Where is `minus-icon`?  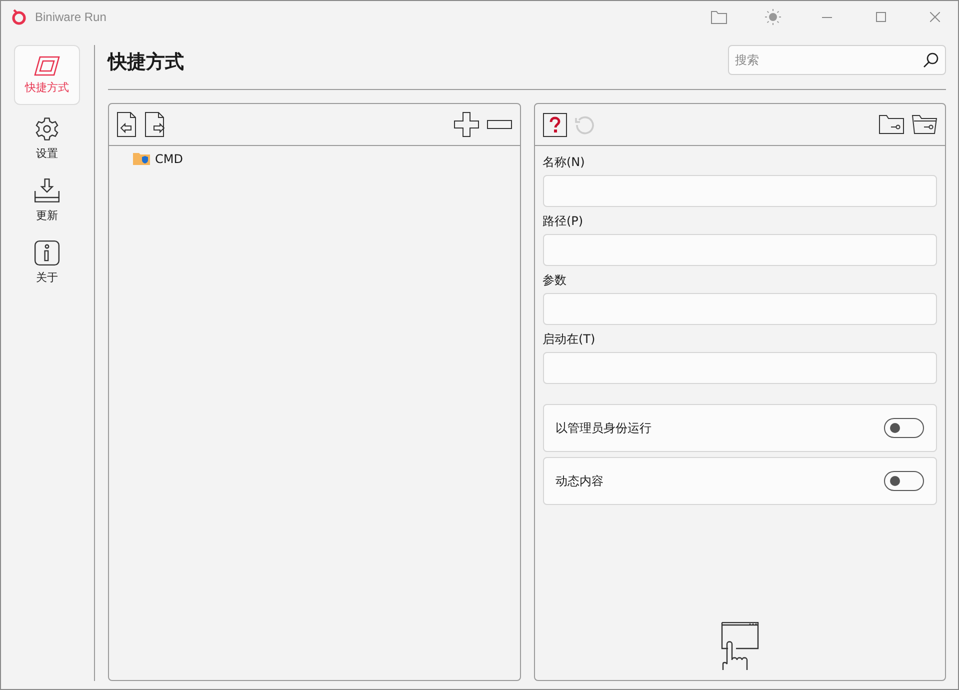
minus-icon is located at coordinates (499, 124).